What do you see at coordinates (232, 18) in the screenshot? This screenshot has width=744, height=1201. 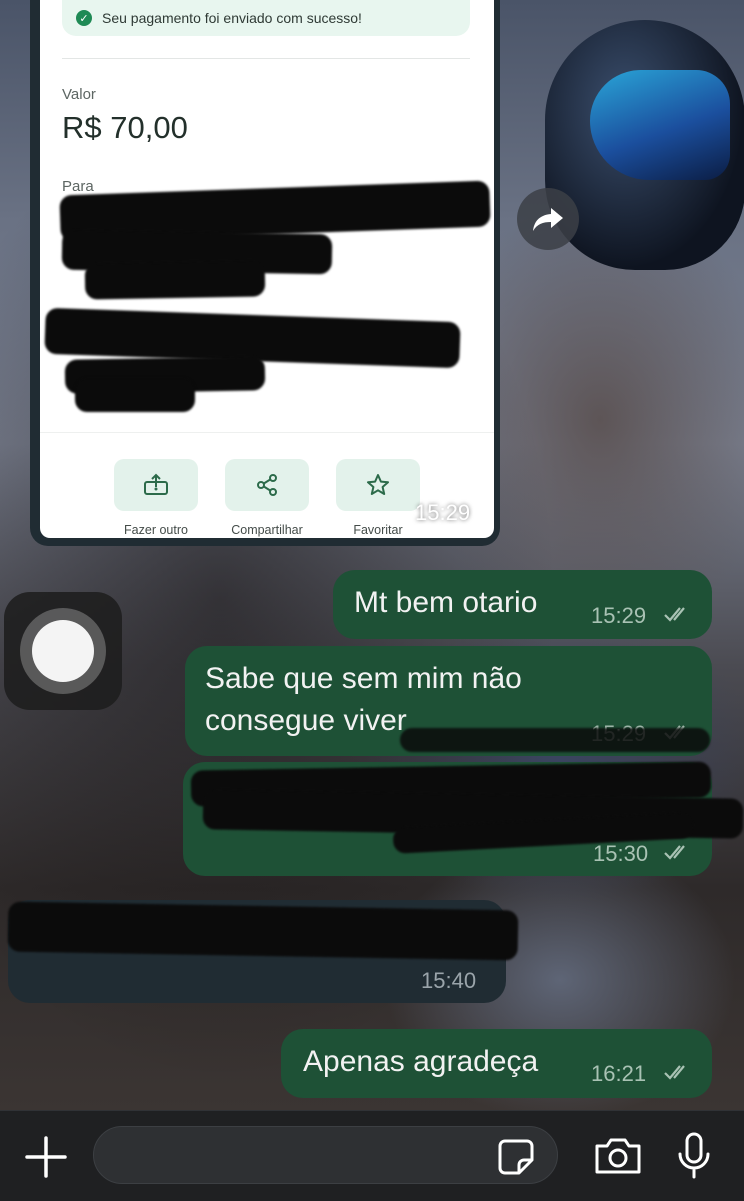 I see `success-text: Seu pagamento foi enviado com sucesso!` at bounding box center [232, 18].